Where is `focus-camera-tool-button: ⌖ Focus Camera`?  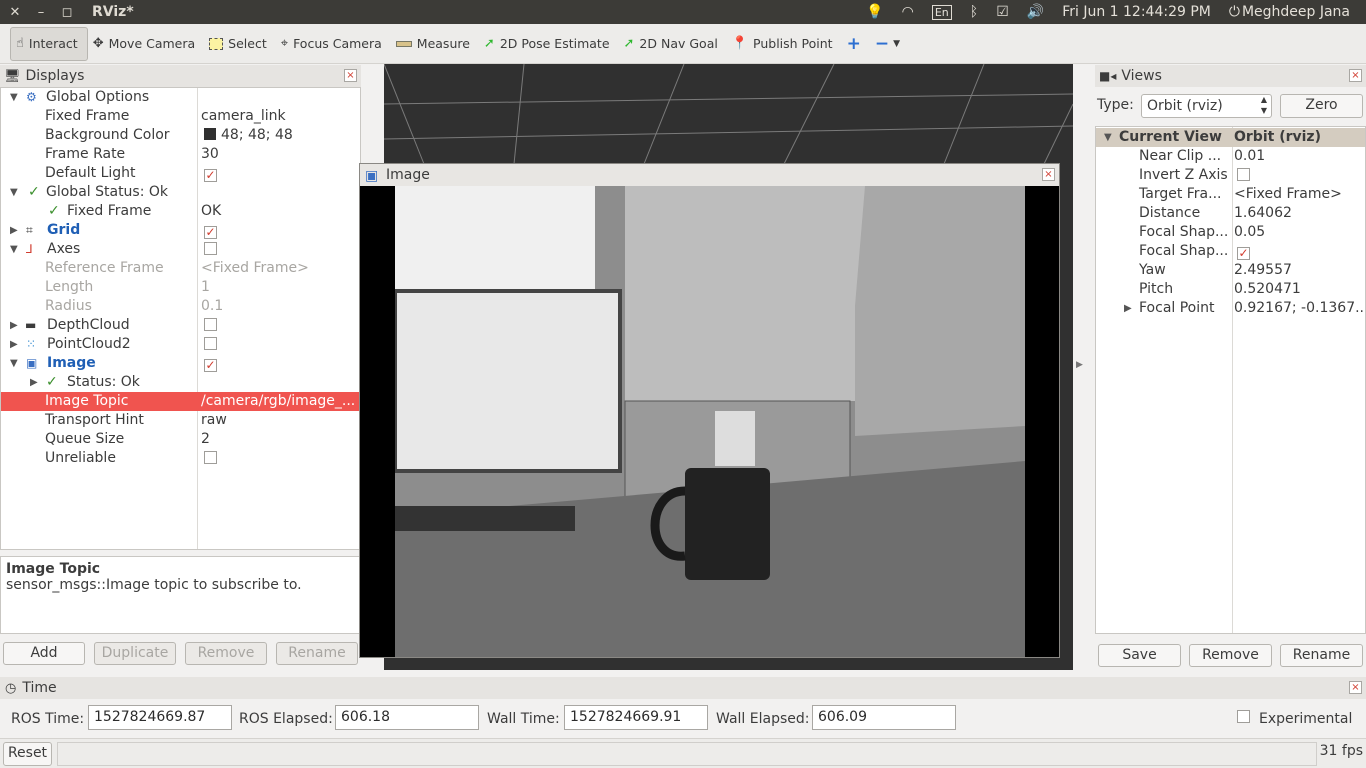 focus-camera-tool-button: ⌖ Focus Camera is located at coordinates (333, 44).